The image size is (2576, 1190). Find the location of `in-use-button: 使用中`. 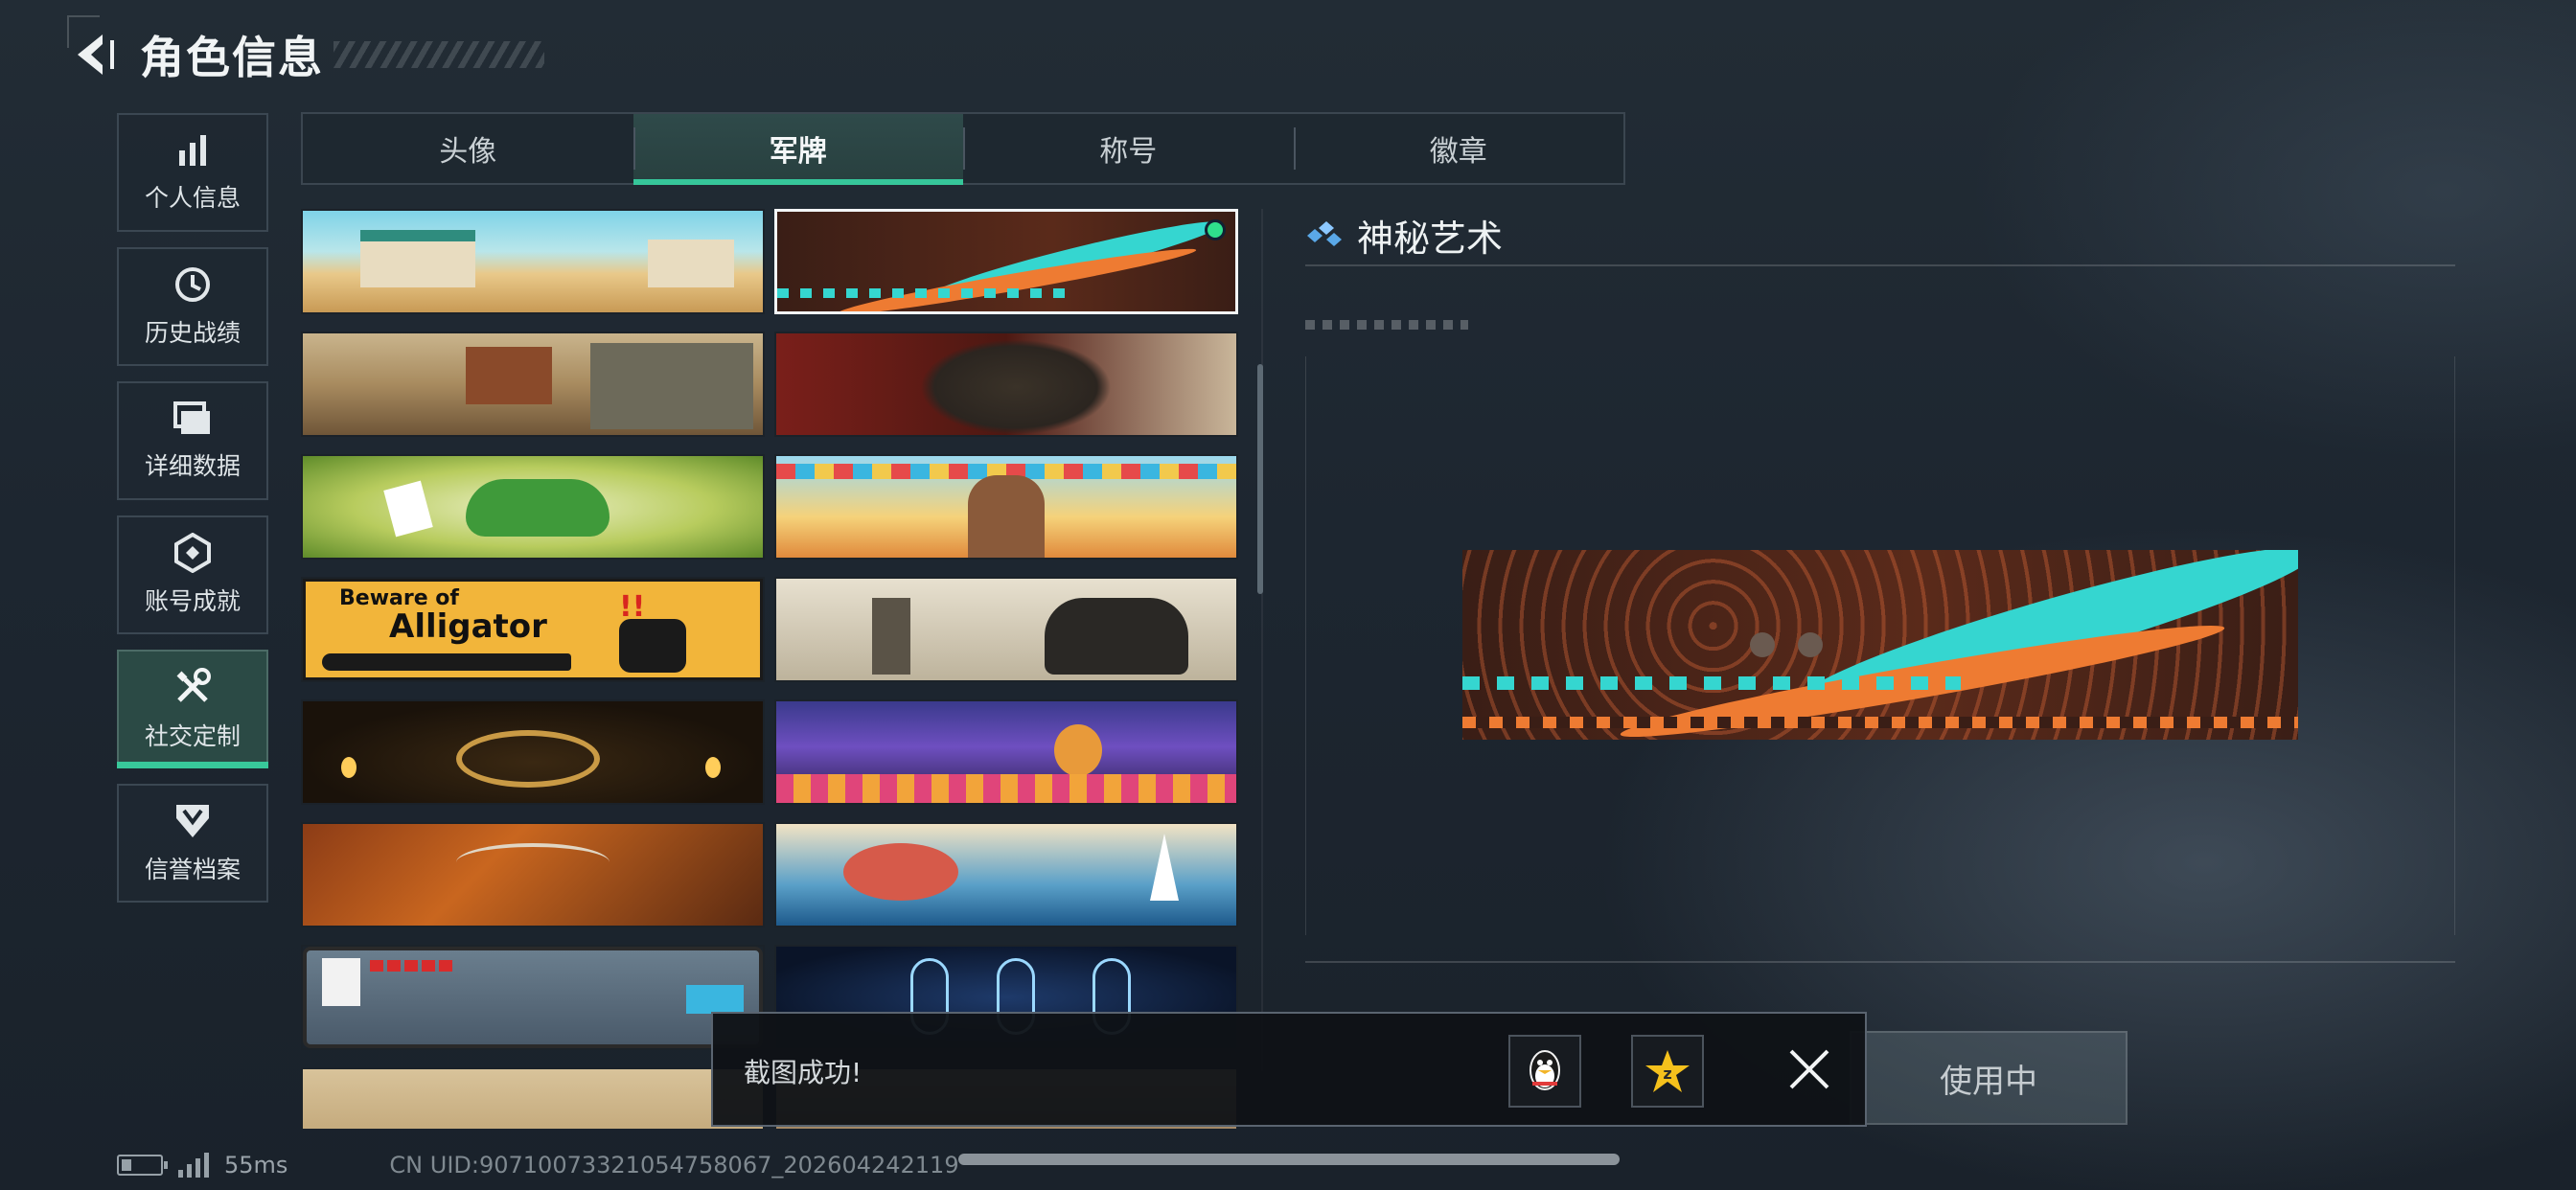

in-use-button: 使用中 is located at coordinates (1989, 1078).